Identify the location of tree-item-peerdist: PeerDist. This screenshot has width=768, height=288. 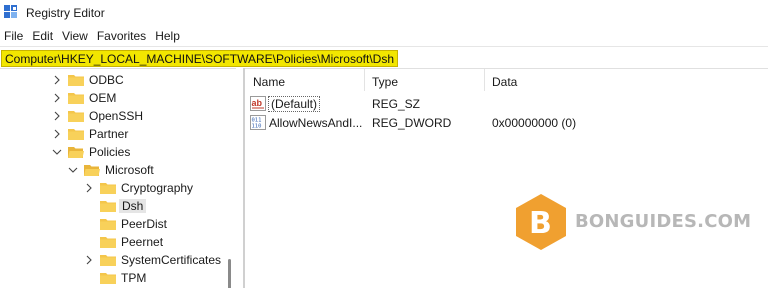
(125, 224).